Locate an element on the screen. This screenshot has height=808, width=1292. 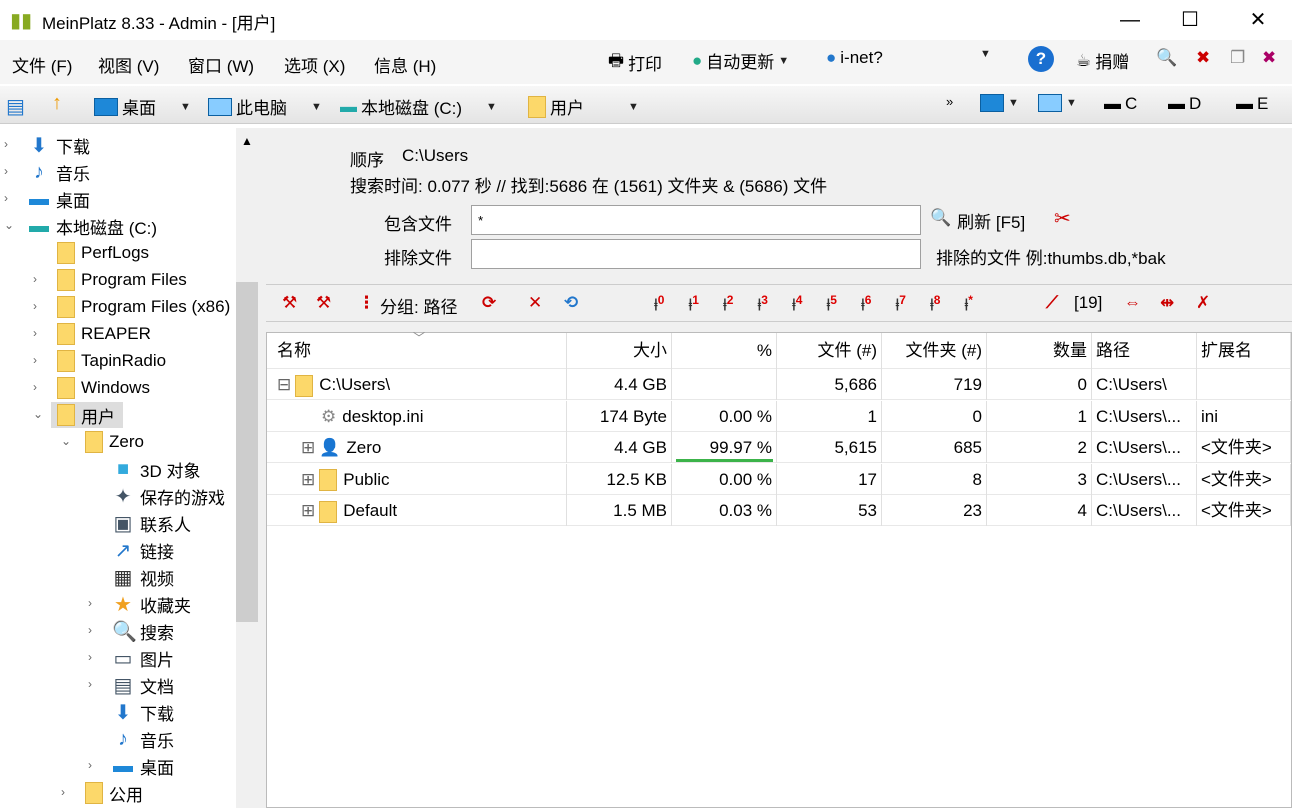
tree-item: ▤ 文档 is located at coordinates (143, 685).